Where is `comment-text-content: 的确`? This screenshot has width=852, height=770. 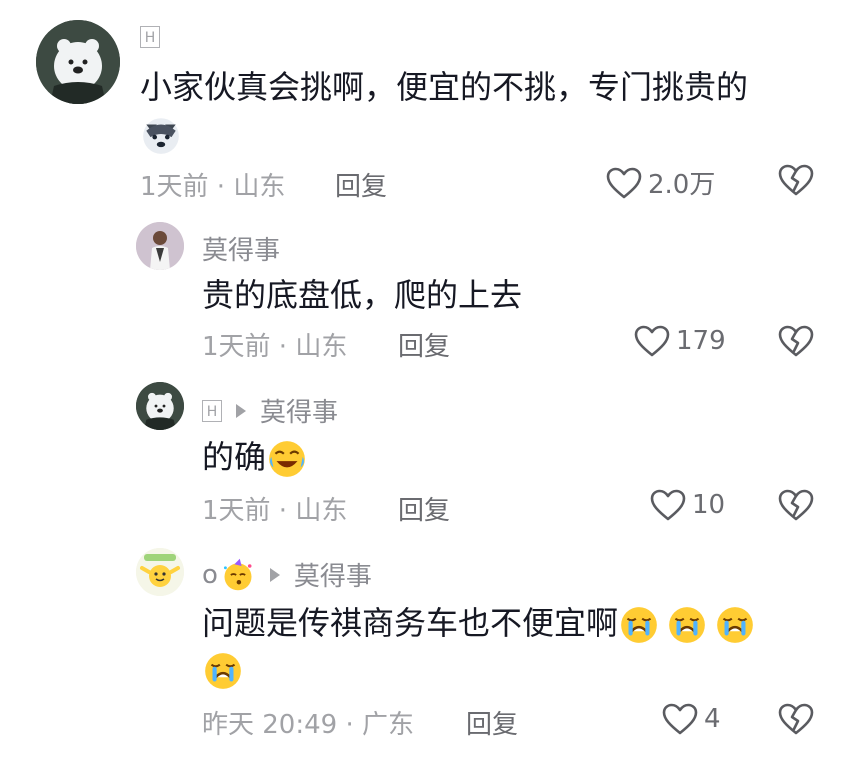 comment-text-content: 的确 is located at coordinates (234, 457).